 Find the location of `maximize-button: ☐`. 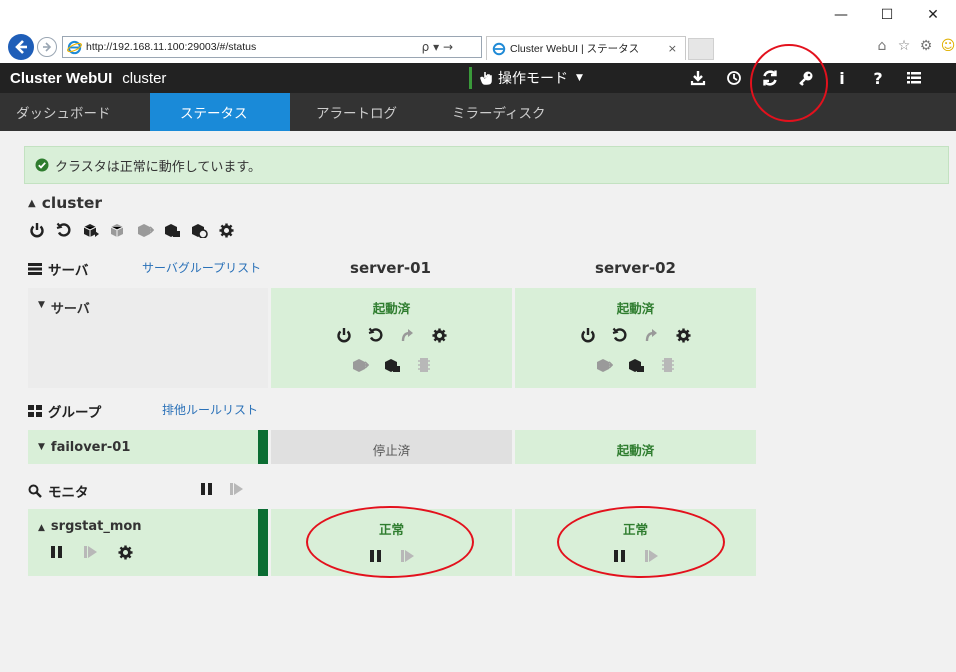

maximize-button: ☐ is located at coordinates (887, 15).